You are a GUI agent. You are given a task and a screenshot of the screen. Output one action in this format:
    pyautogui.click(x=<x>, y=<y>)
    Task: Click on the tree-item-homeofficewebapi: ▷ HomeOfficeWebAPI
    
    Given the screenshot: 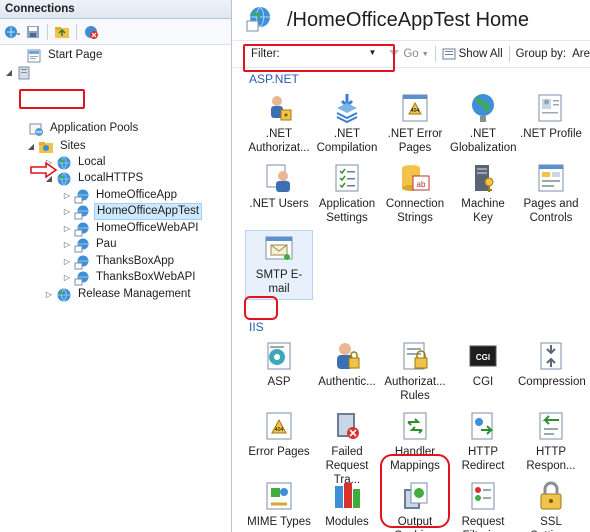 What is the action you would take?
    pyautogui.click(x=131, y=228)
    